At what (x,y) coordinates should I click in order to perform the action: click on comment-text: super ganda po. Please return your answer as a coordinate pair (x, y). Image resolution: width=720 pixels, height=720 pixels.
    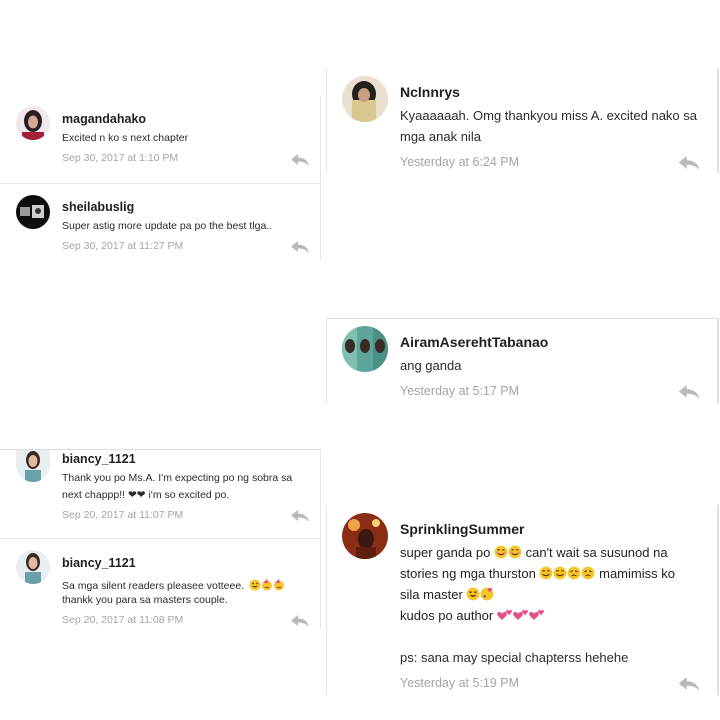
    Looking at the image, I should click on (445, 552).